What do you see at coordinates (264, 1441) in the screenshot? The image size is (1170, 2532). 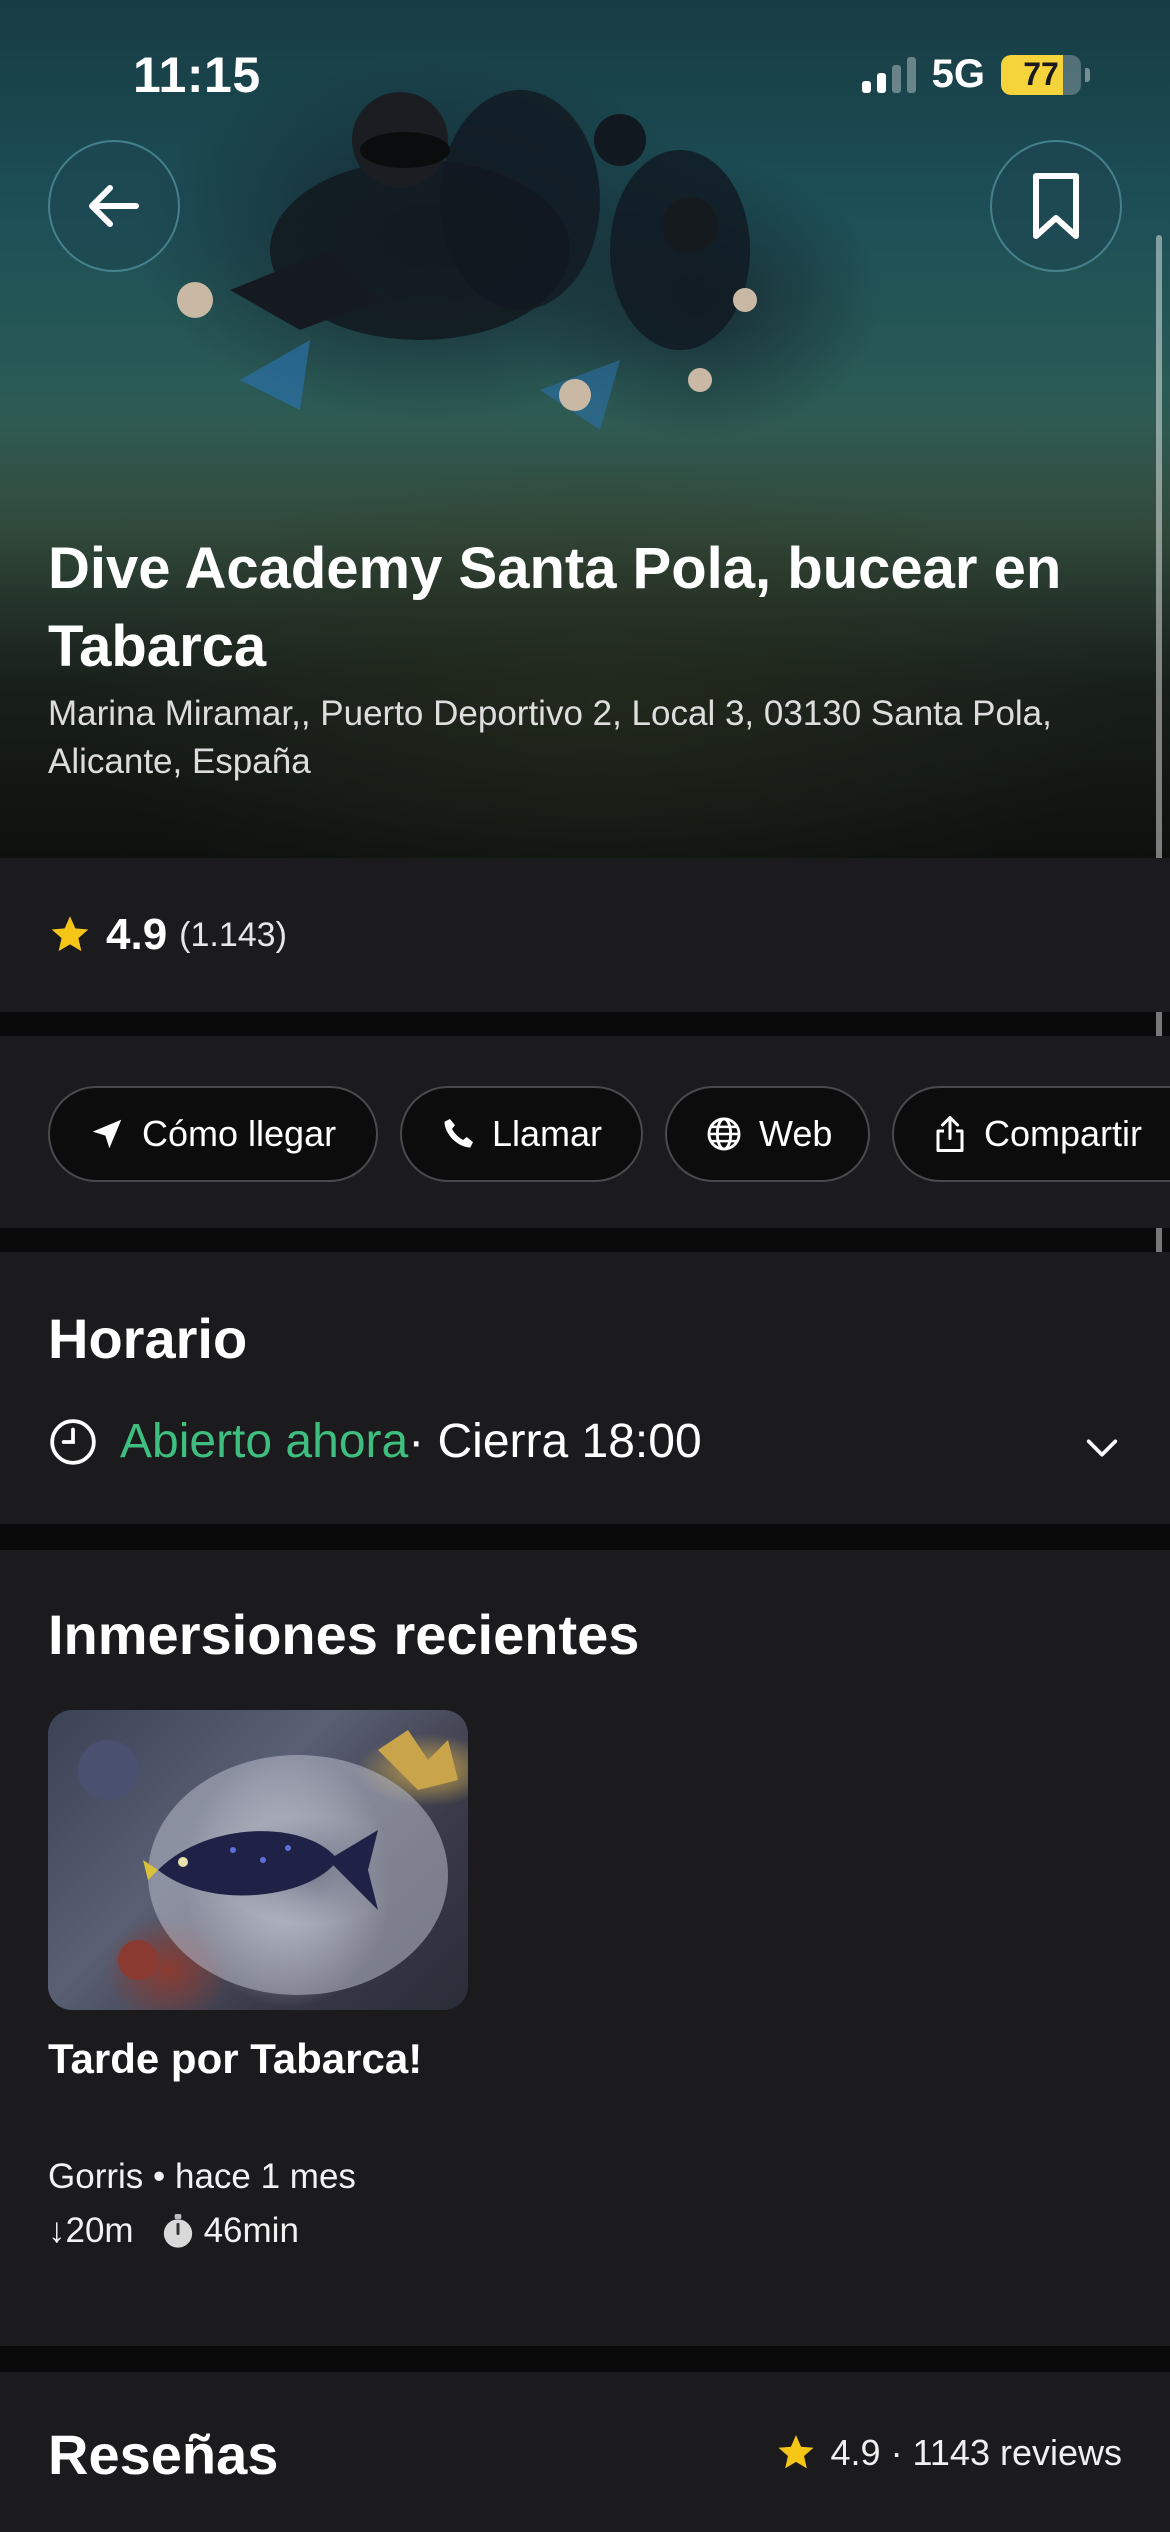 I see `open-status: Abierto ahora` at bounding box center [264, 1441].